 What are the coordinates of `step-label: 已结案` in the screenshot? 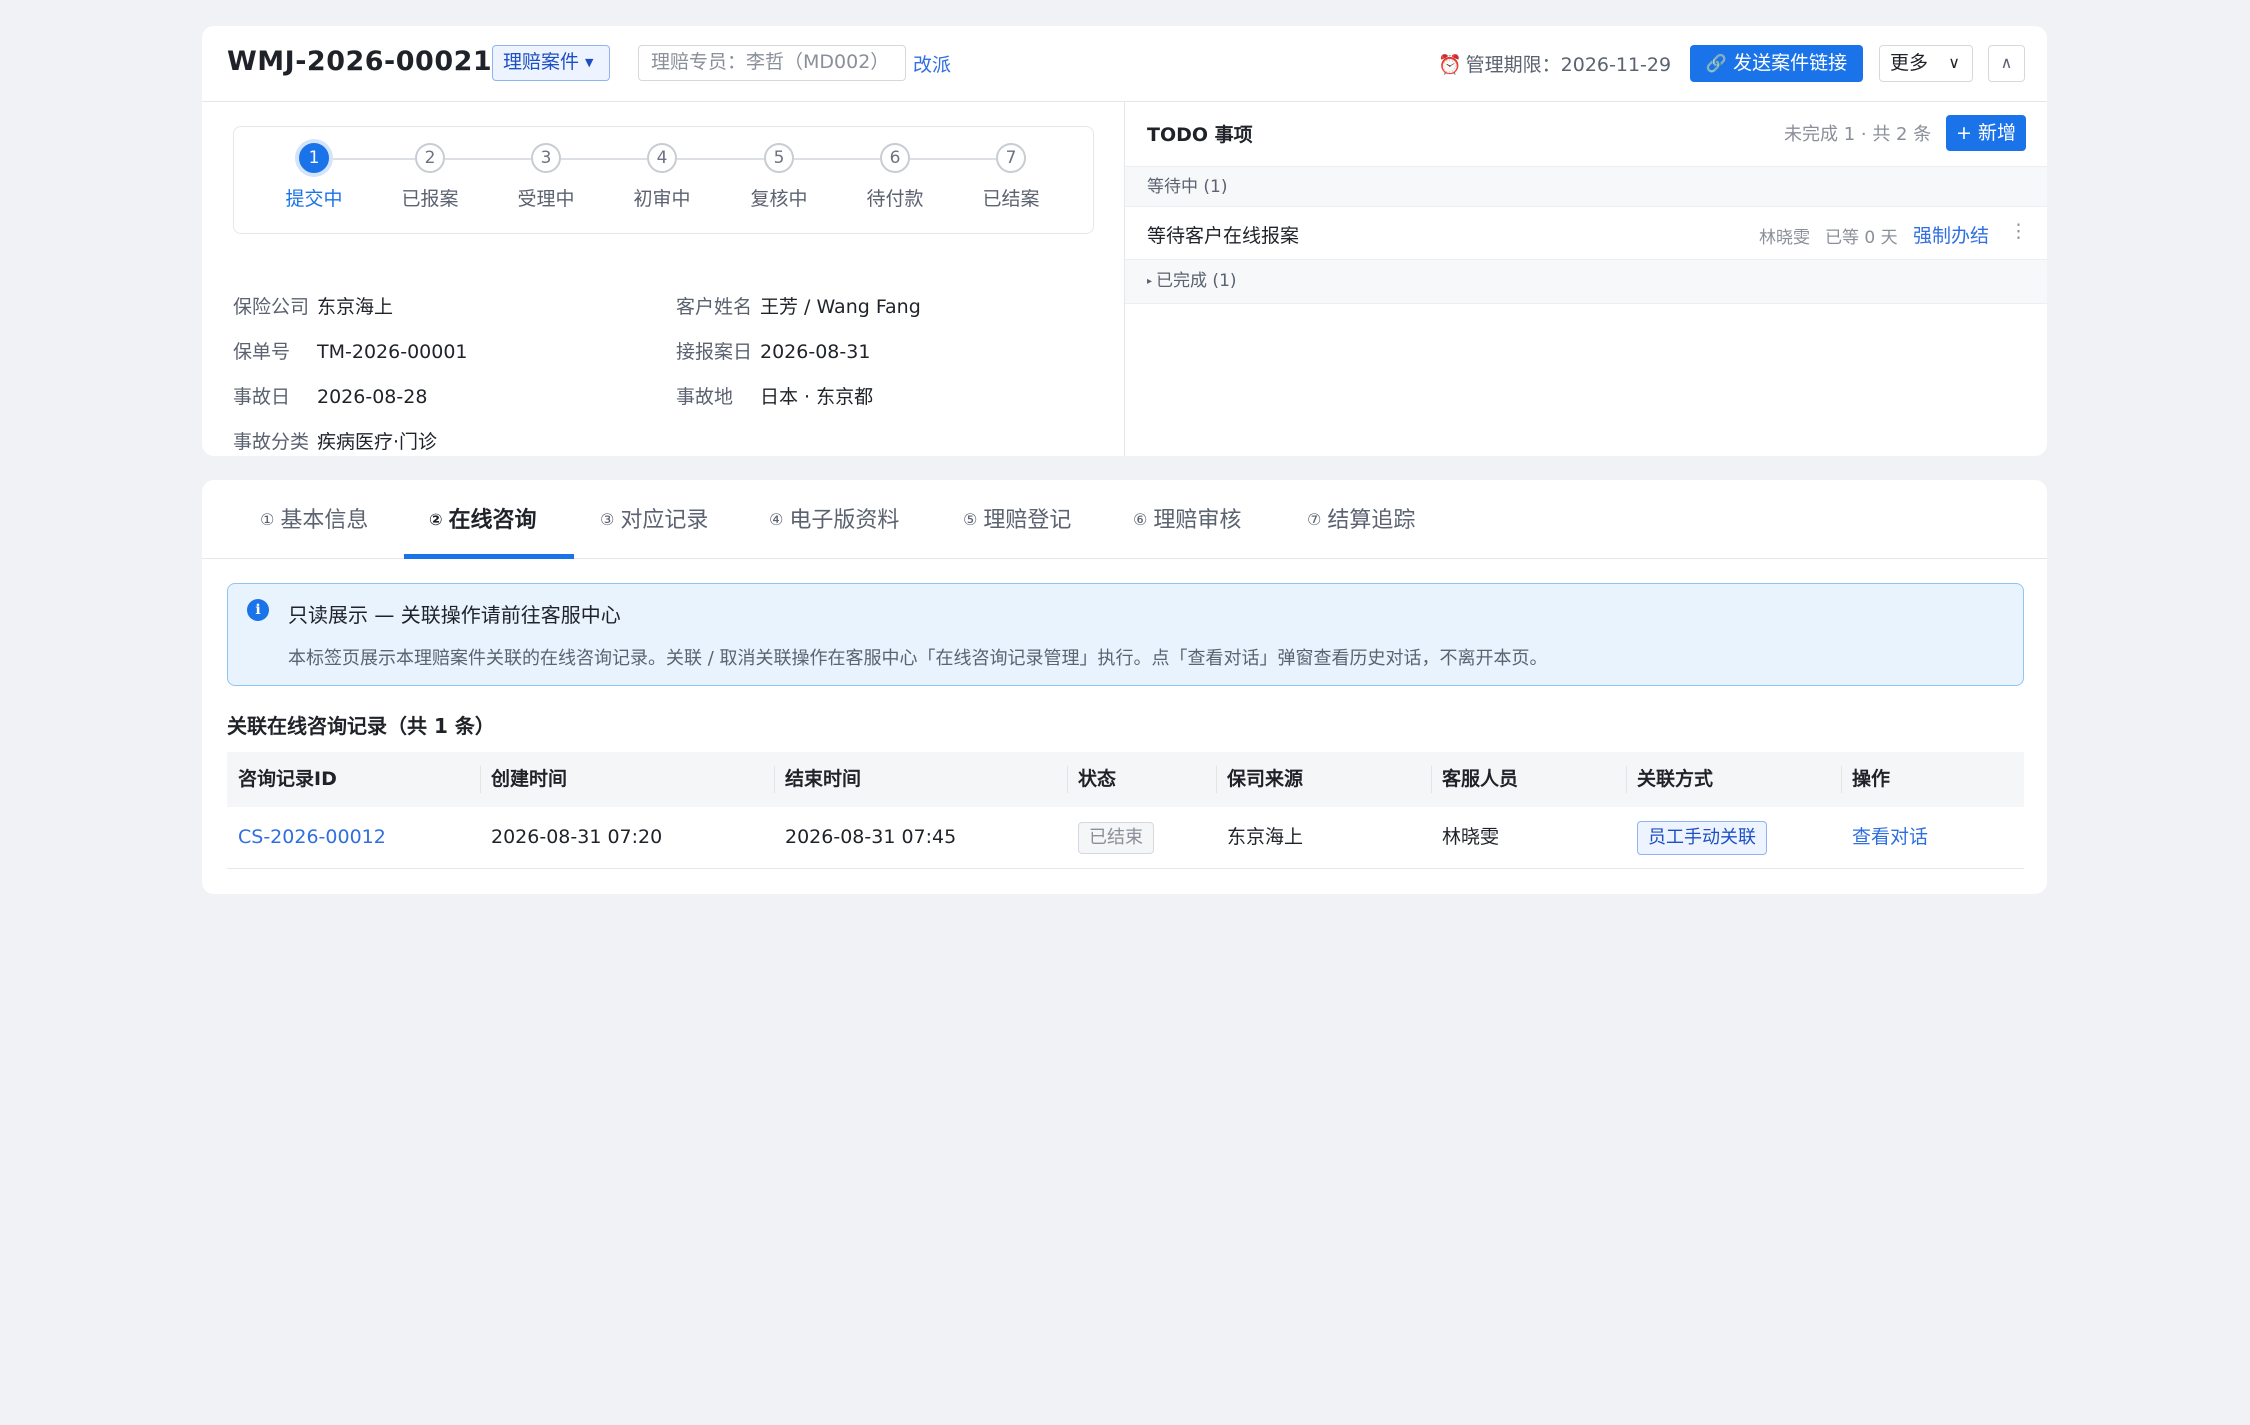 It's located at (1011, 199).